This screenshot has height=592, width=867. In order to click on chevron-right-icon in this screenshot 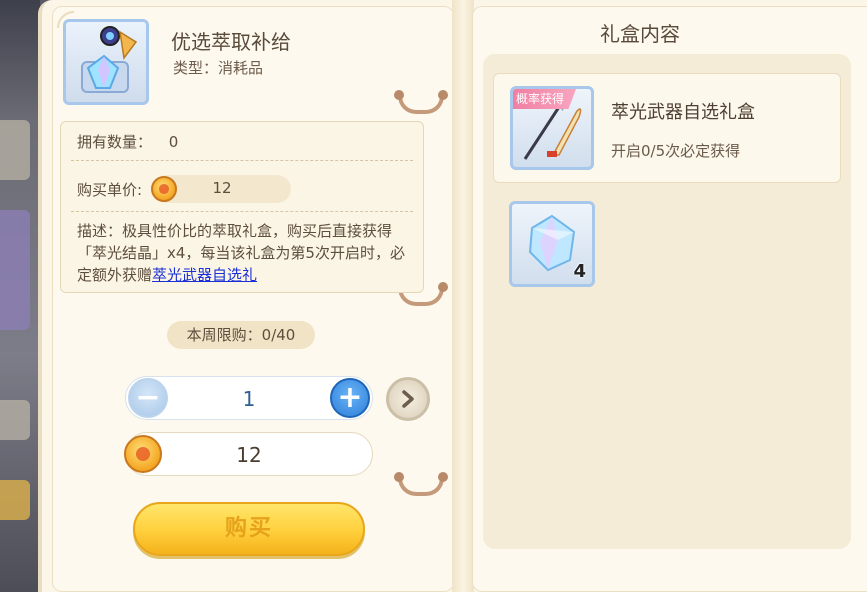, I will do `click(408, 399)`.